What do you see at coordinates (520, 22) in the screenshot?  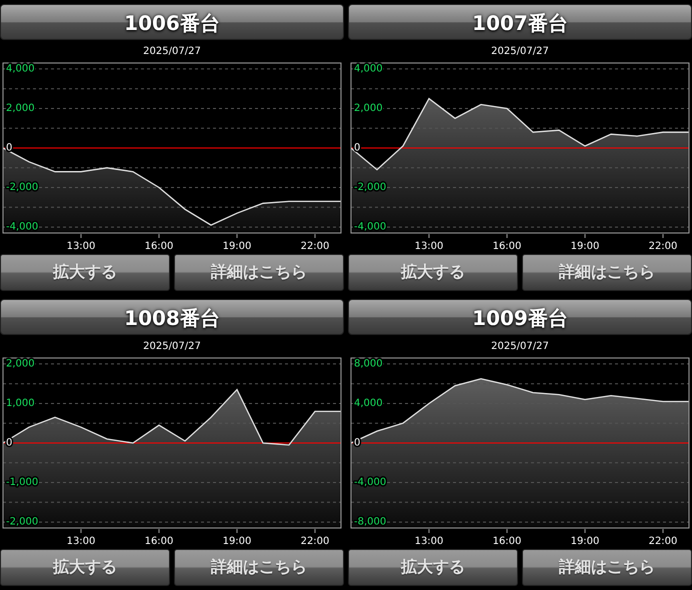 I see `panel-title: 1007番台` at bounding box center [520, 22].